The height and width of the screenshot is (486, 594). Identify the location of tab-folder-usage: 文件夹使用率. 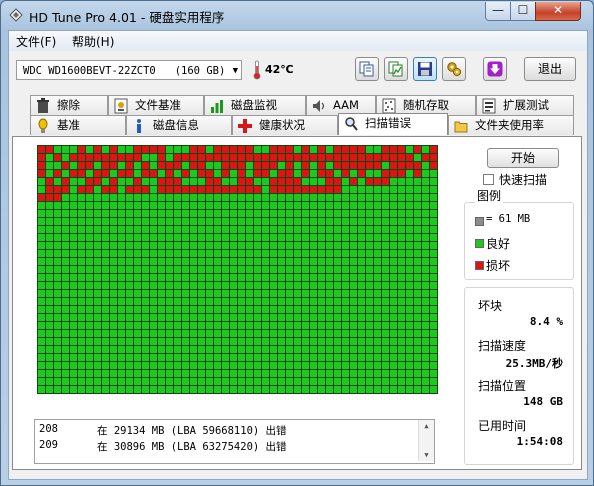
(511, 125).